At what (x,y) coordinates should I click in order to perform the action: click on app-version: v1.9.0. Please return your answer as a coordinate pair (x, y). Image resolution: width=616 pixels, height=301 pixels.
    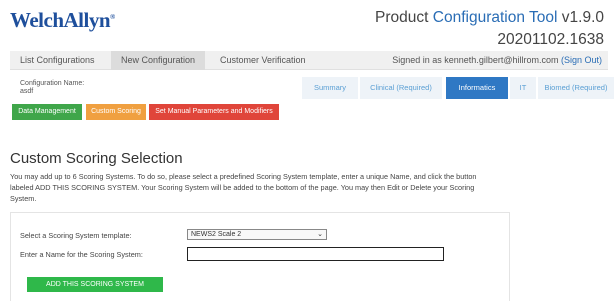
    Looking at the image, I should click on (582, 17).